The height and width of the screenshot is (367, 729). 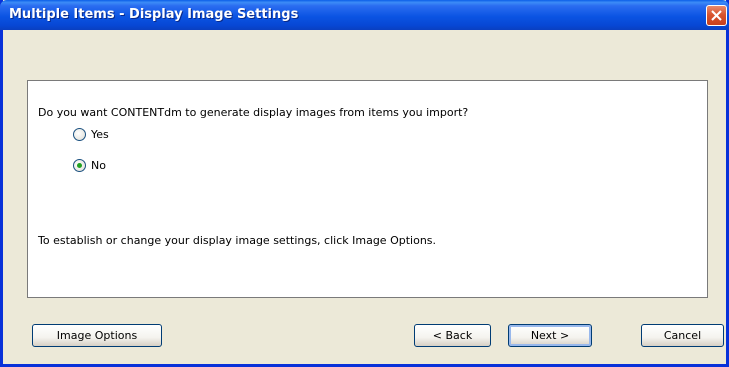 I want to click on cancel-button: Cancel, so click(x=682, y=335).